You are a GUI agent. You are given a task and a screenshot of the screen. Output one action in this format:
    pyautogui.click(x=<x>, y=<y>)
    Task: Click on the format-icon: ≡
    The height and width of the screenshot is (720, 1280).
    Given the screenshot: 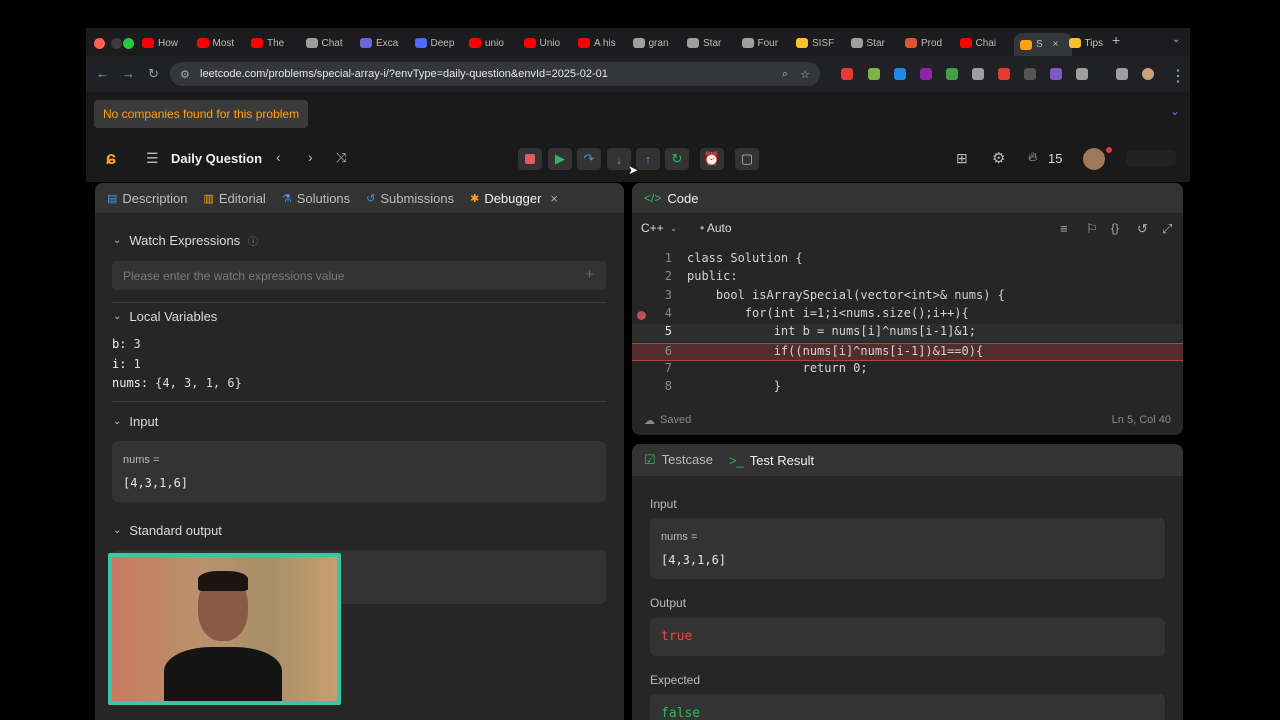 What is the action you would take?
    pyautogui.click(x=1064, y=228)
    